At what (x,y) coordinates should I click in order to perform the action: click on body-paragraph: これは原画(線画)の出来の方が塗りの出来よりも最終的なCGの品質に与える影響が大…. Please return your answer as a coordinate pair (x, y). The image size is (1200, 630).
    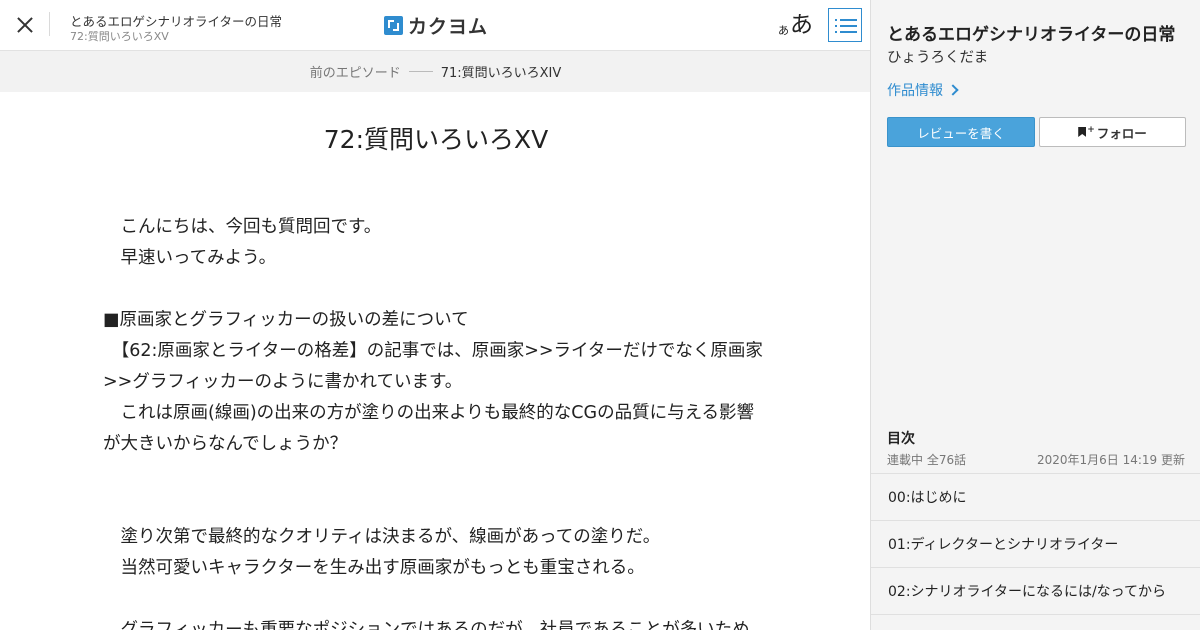
    Looking at the image, I should click on (429, 428).